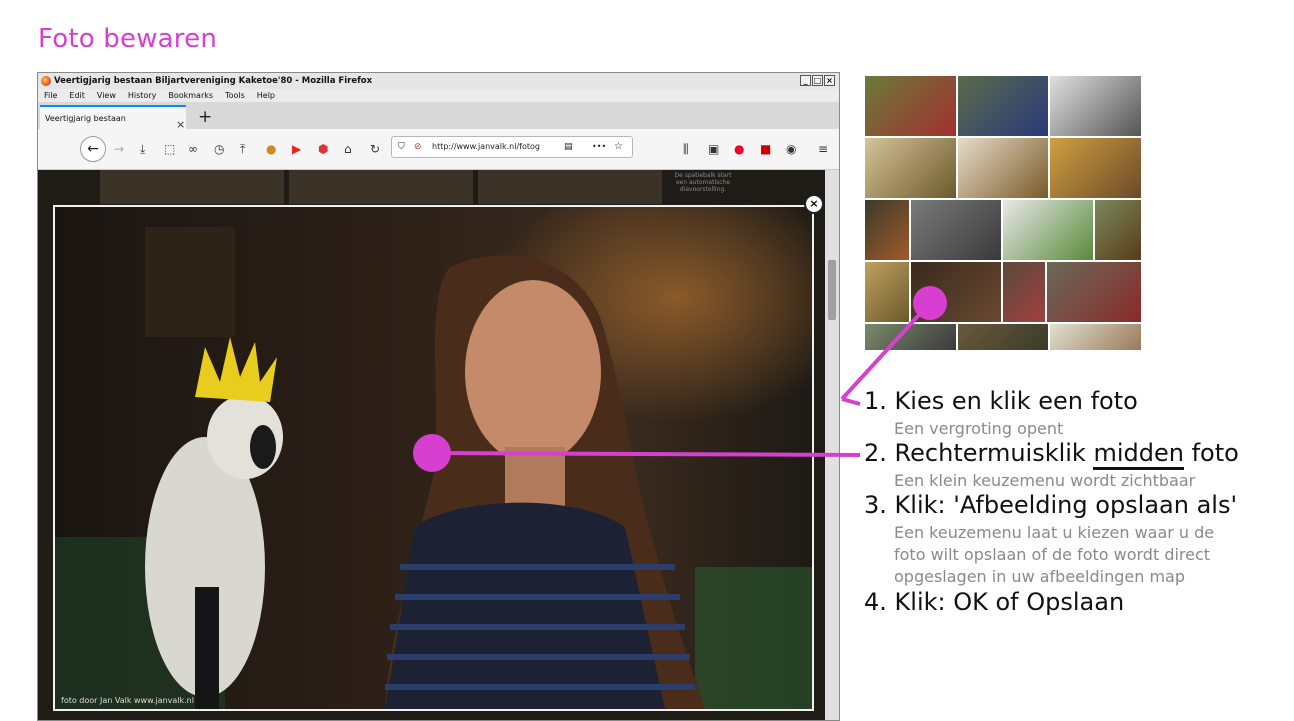  Describe the element at coordinates (1054, 532) in the screenshot. I see `step-3-note-line1: Een keuzemenu laat u kiezen waar u de` at that location.